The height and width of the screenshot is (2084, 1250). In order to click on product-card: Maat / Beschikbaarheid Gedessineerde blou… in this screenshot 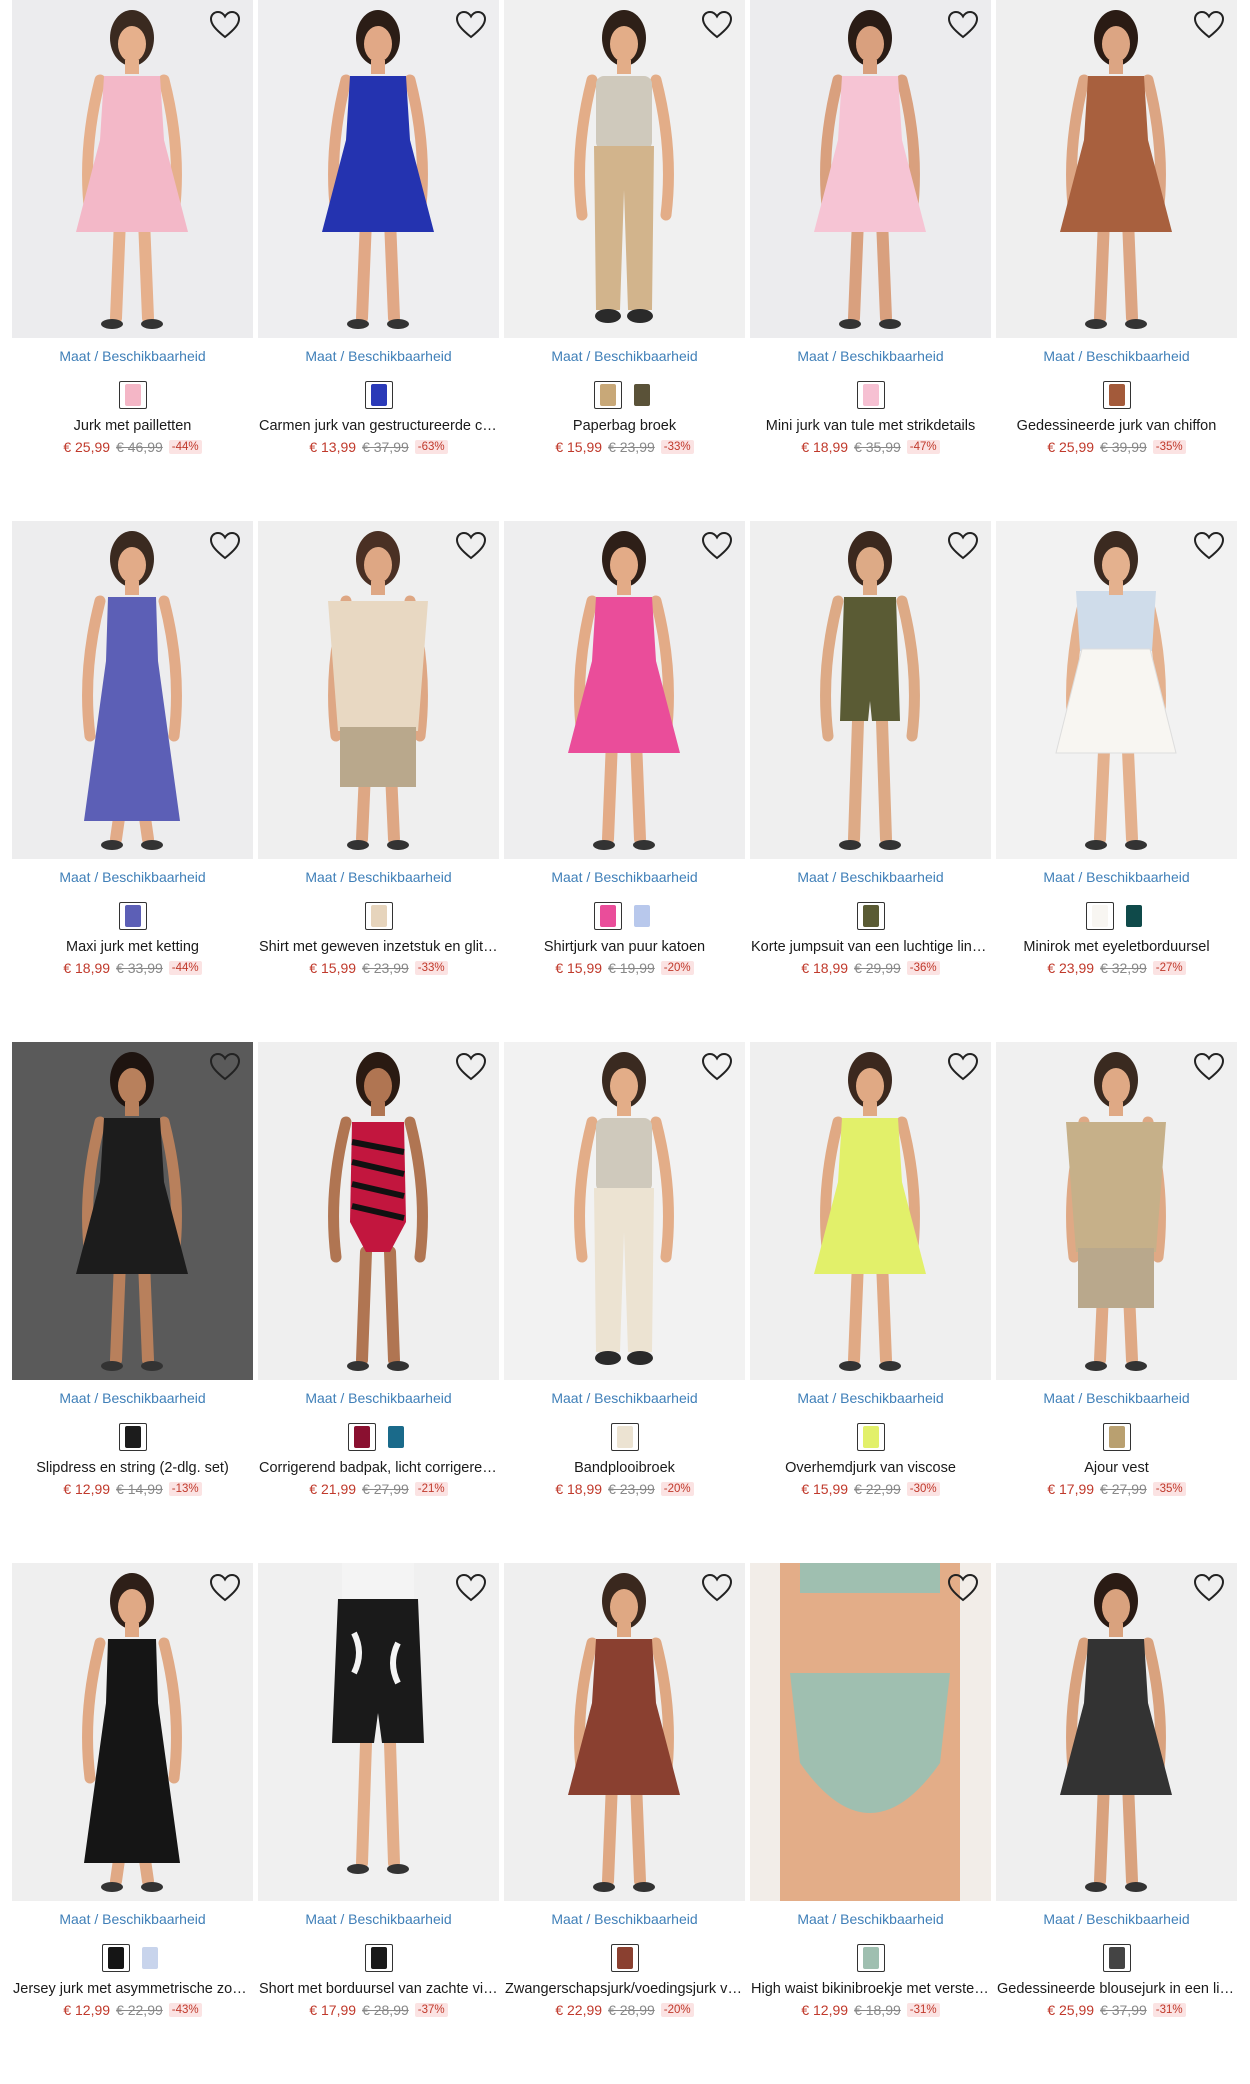, I will do `click(1116, 1823)`.